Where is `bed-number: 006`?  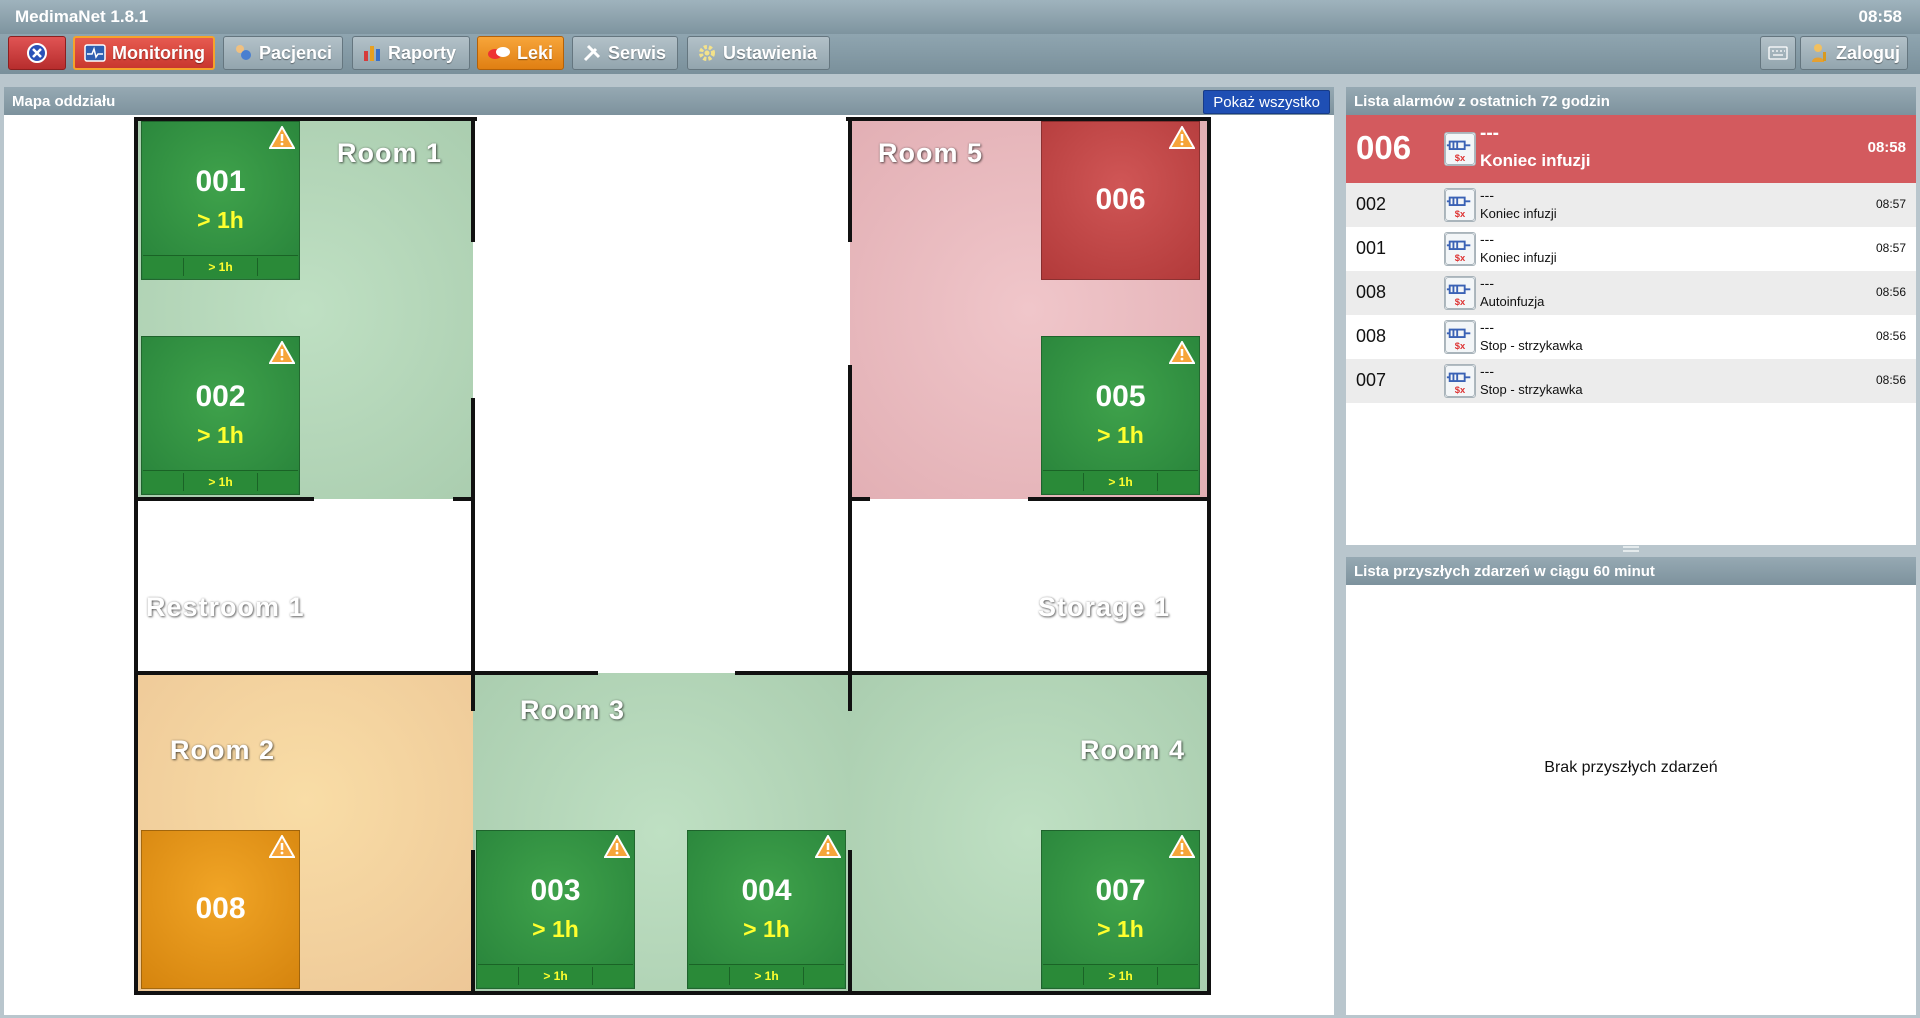
bed-number: 006 is located at coordinates (1120, 199).